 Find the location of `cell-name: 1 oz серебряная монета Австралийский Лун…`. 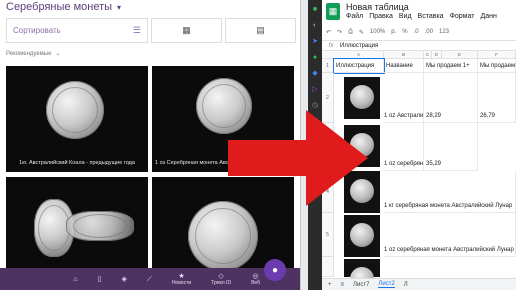

cell-name: 1 oz серебряная монета Австралийский Лун… is located at coordinates (450, 235).